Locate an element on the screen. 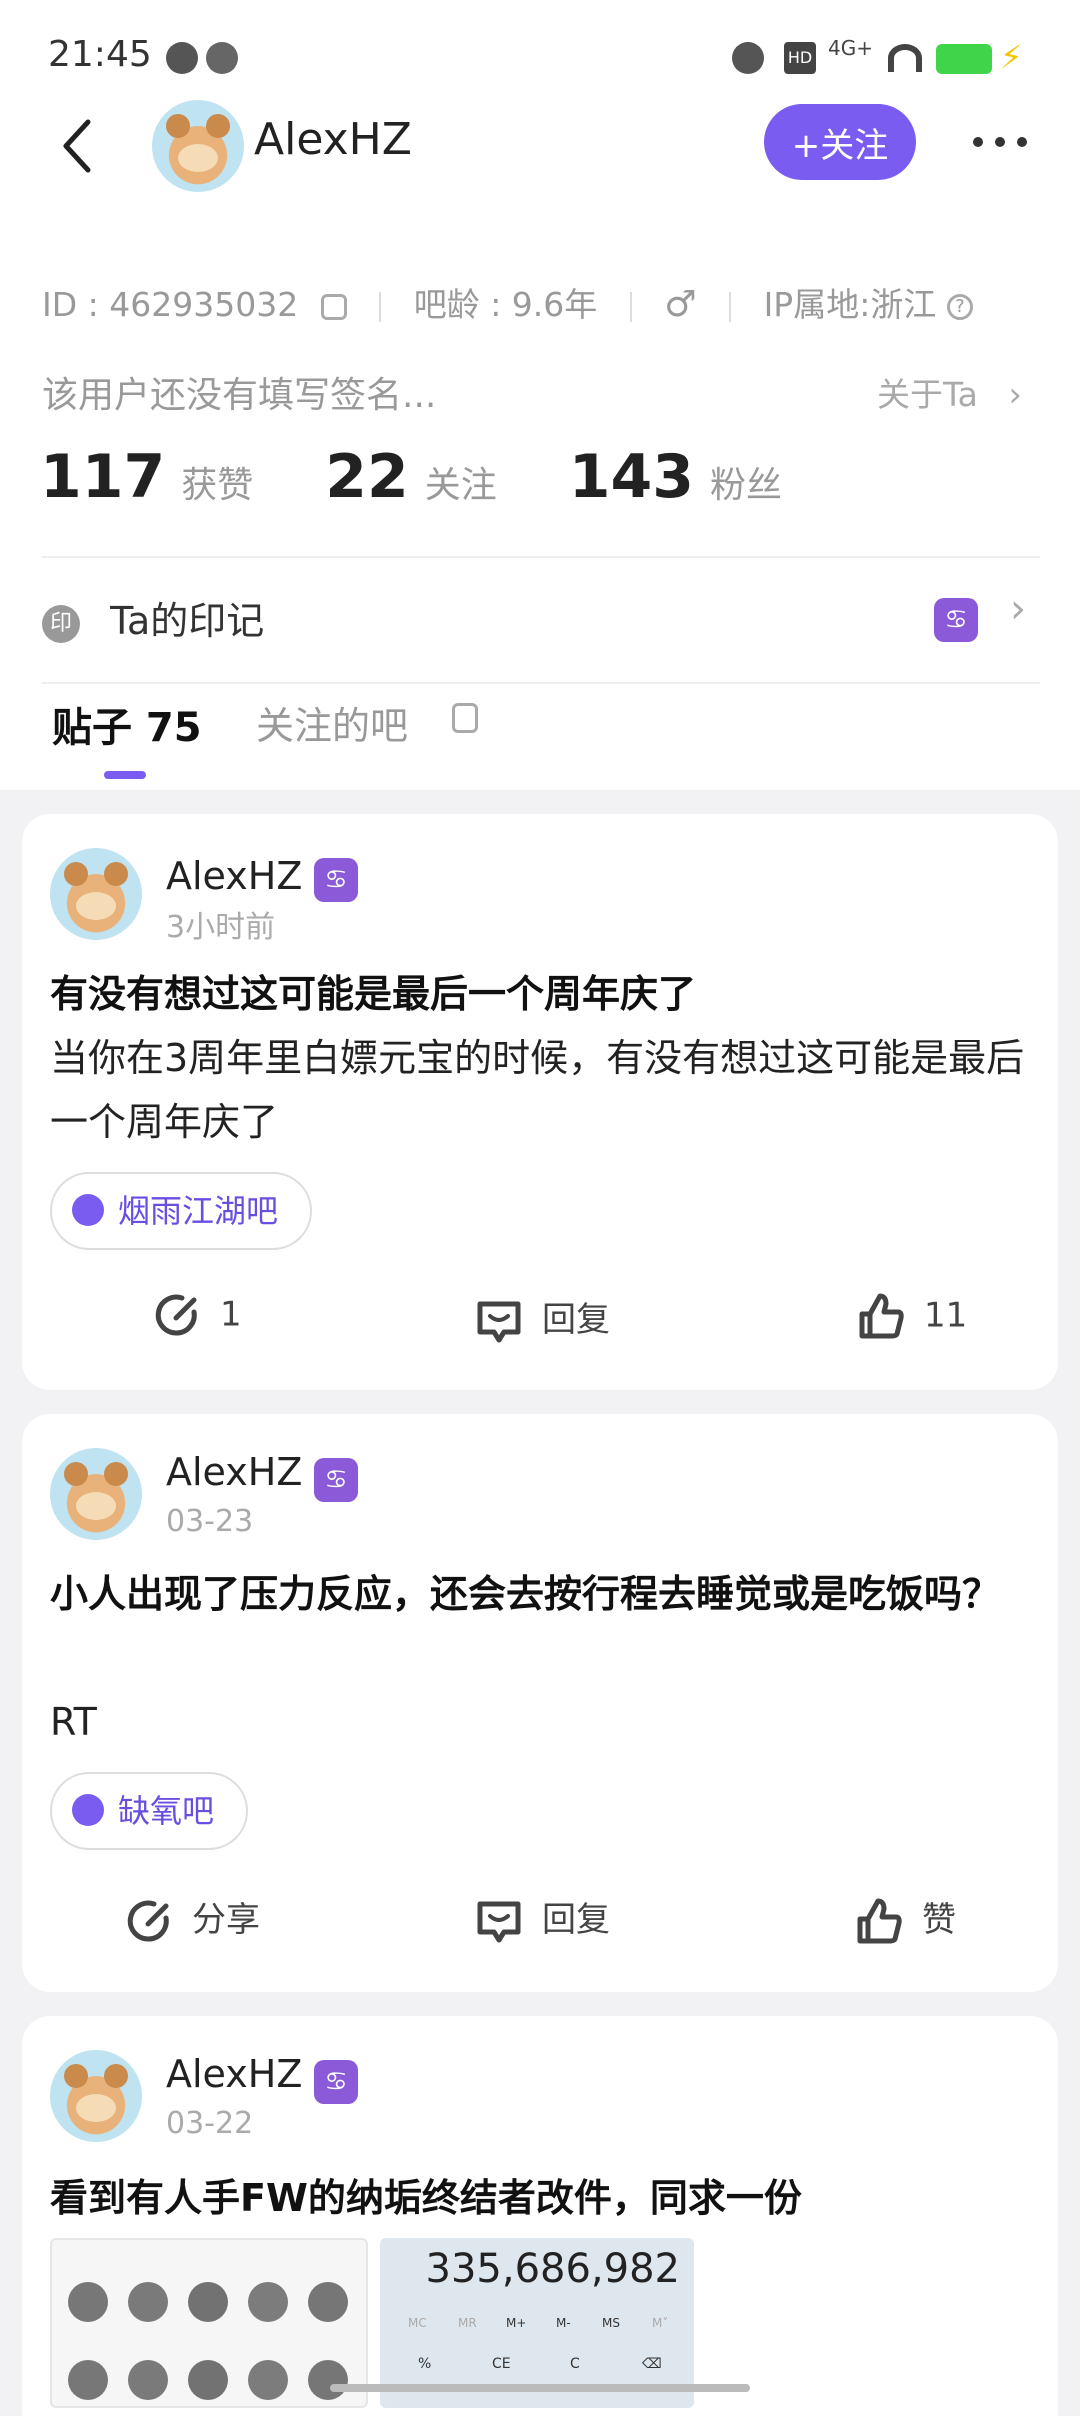 This screenshot has height=2416, width=1080. tab-bar: 贴子 75 关注的吧 is located at coordinates (540, 742).